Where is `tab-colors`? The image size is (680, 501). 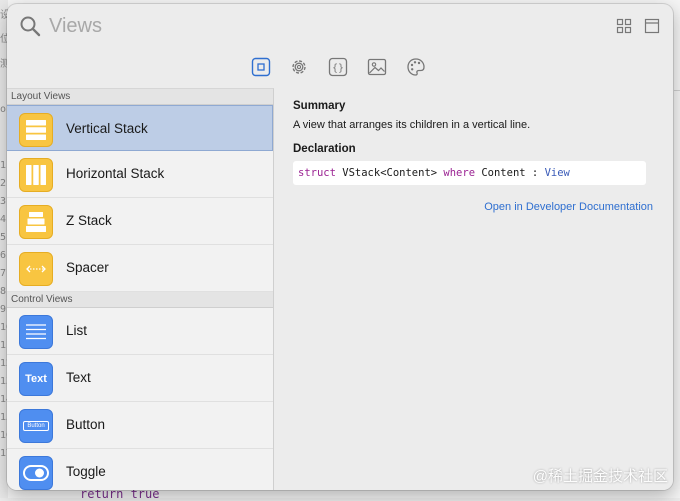
tab-colors is located at coordinates (416, 67).